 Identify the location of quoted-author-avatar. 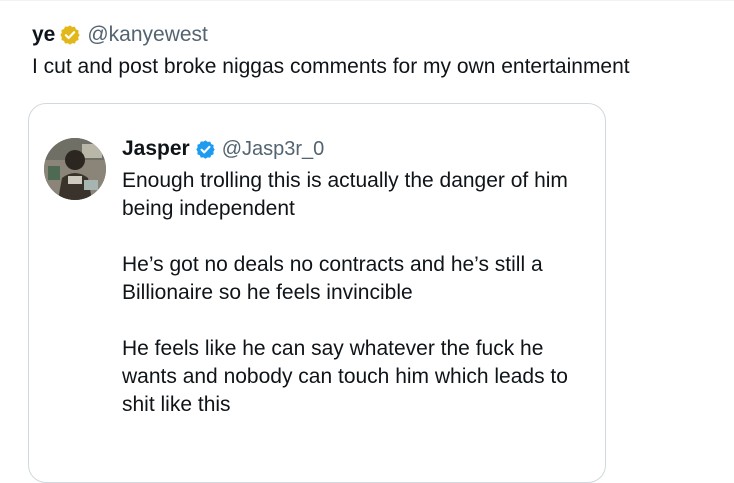
(75, 169).